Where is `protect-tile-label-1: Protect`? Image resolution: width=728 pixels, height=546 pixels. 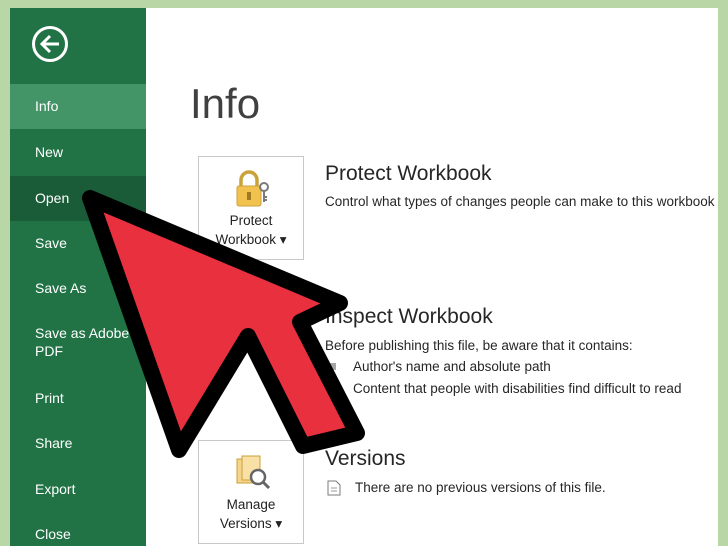 protect-tile-label-1: Protect is located at coordinates (251, 220).